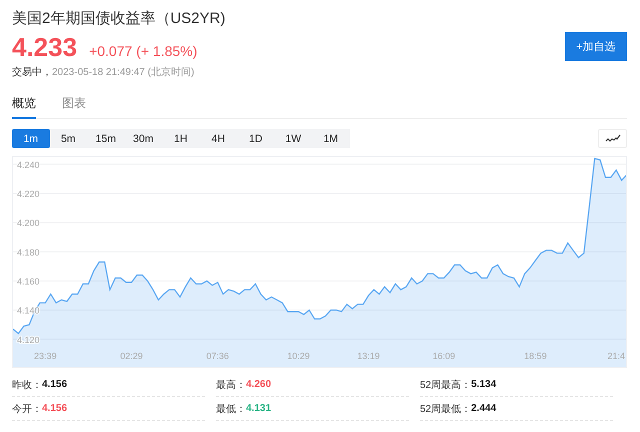  Describe the element at coordinates (298, 356) in the screenshot. I see `axis-label: 10:29` at that location.